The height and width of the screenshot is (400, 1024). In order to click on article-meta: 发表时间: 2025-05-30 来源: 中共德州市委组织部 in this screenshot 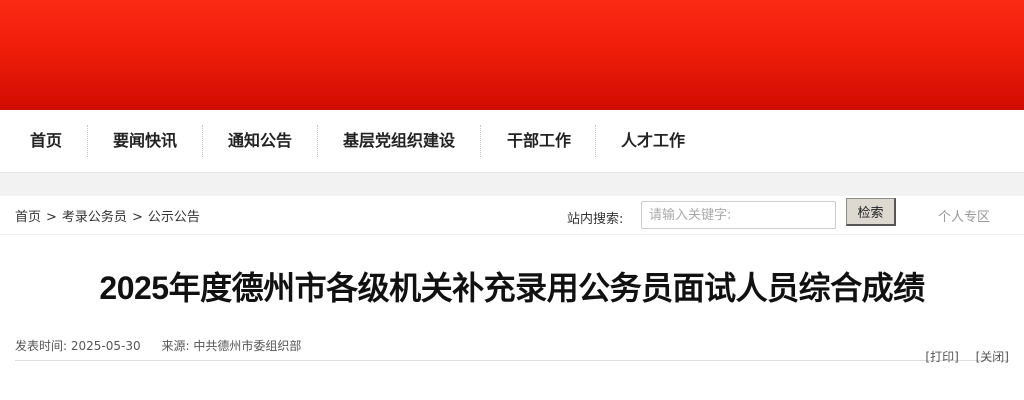, I will do `click(158, 345)`.